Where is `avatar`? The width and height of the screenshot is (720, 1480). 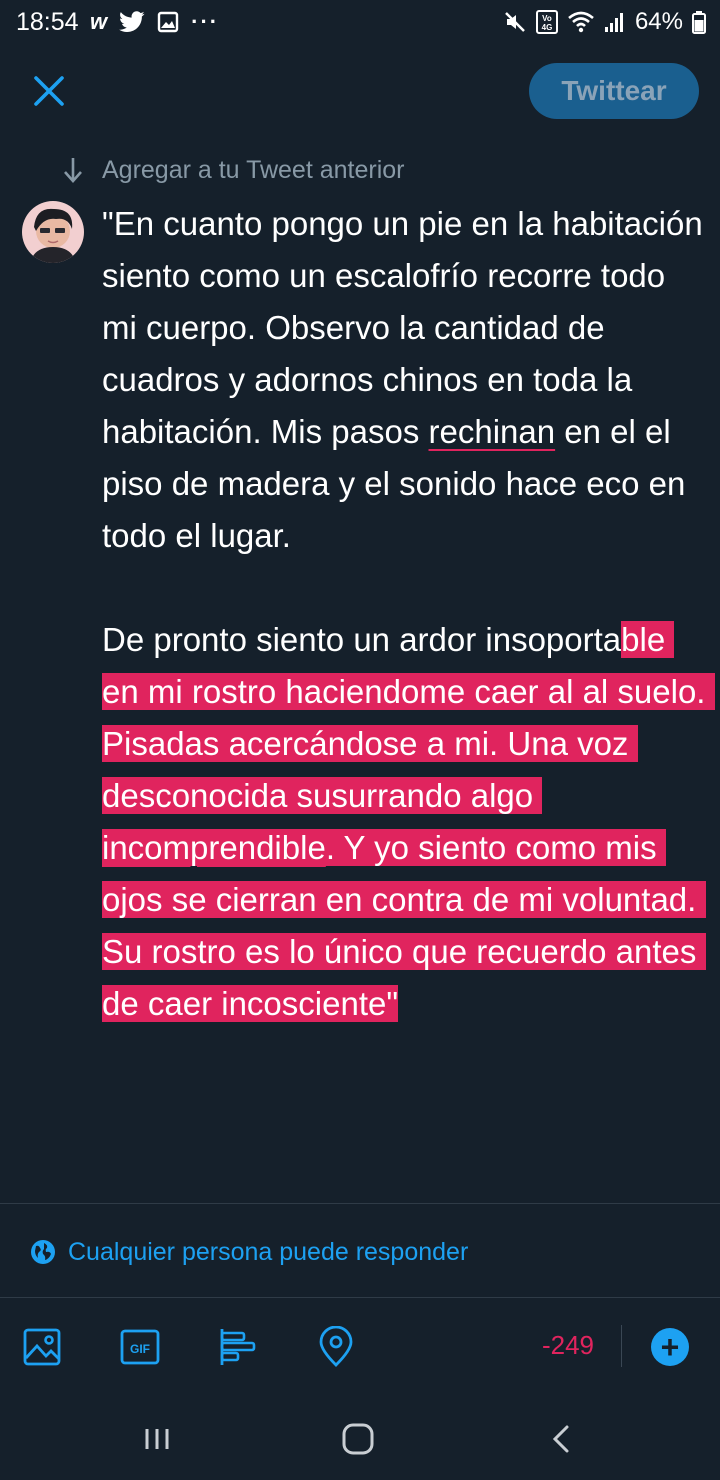 avatar is located at coordinates (53, 232).